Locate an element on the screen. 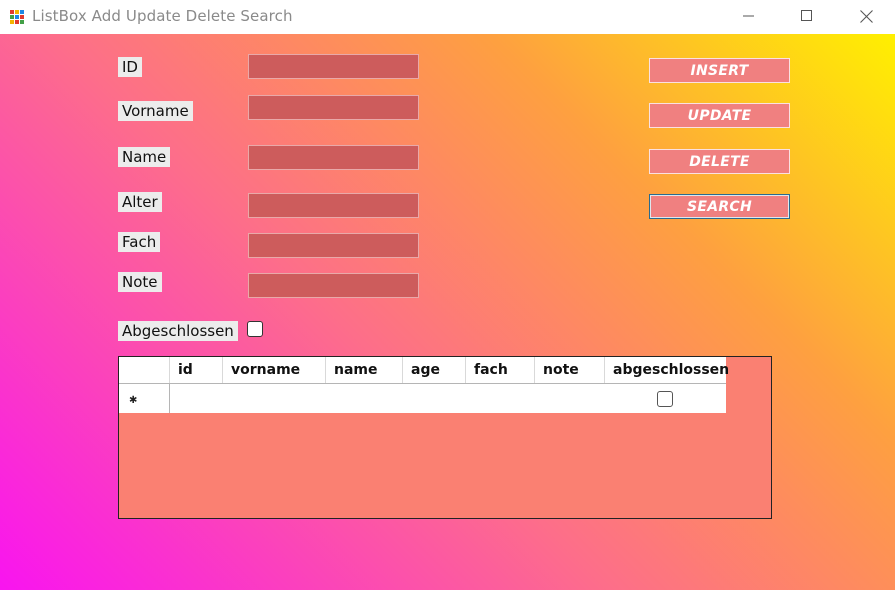 The height and width of the screenshot is (590, 895). app-icon is located at coordinates (17, 17).